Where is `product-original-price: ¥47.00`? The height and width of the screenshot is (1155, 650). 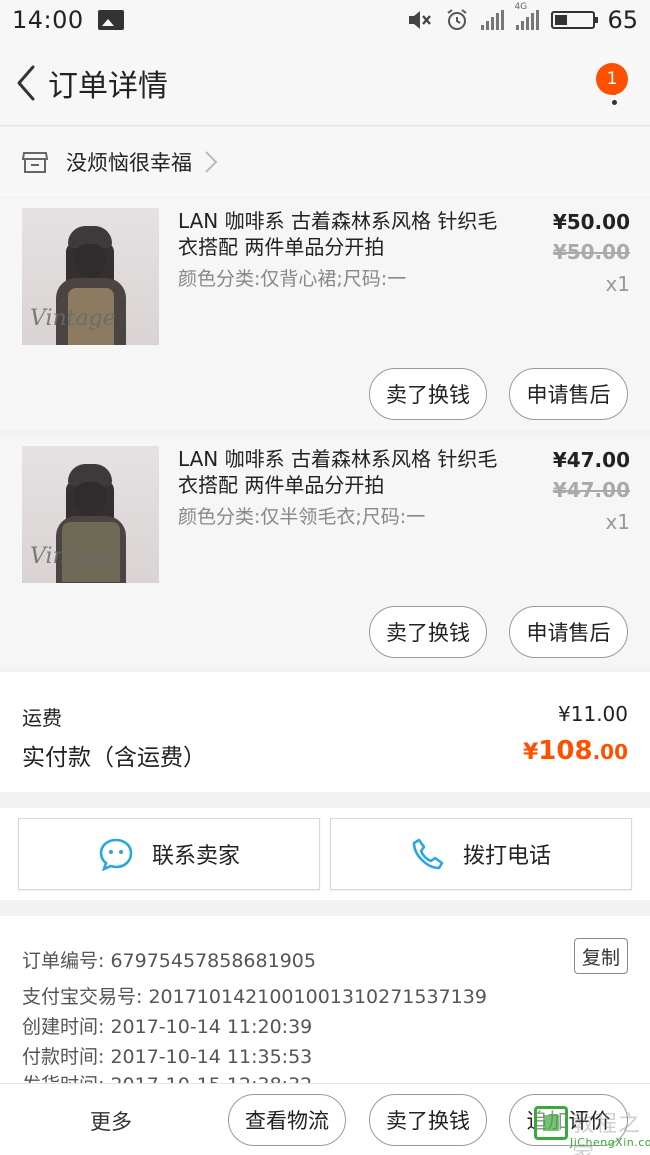
product-original-price: ¥47.00 is located at coordinates (591, 490).